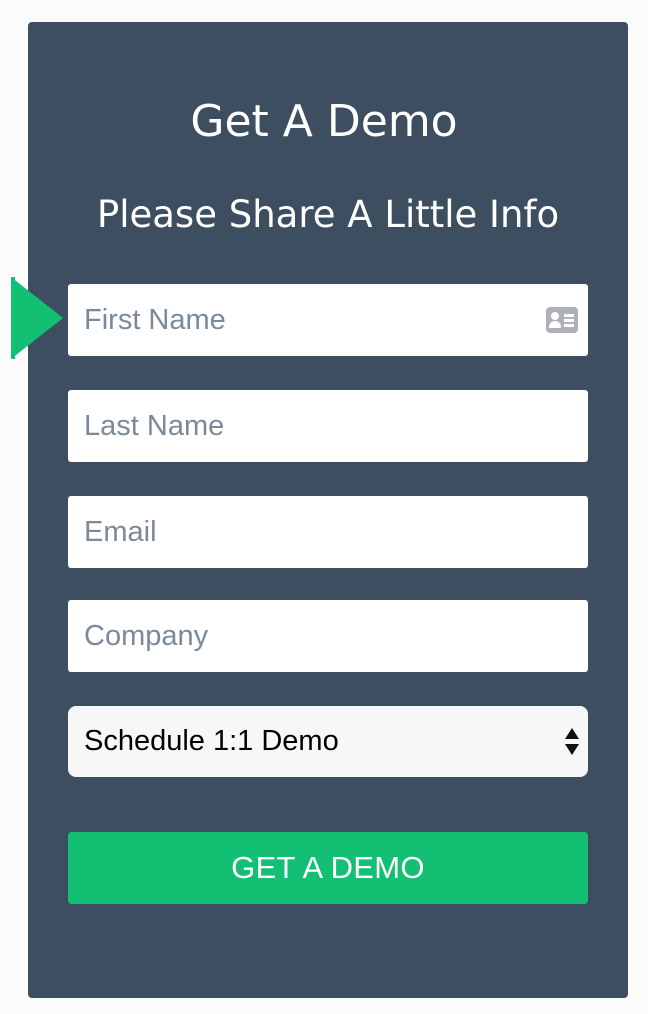  What do you see at coordinates (211, 741) in the screenshot?
I see `demo-type-selected-value: Schedule 1:1 Demo` at bounding box center [211, 741].